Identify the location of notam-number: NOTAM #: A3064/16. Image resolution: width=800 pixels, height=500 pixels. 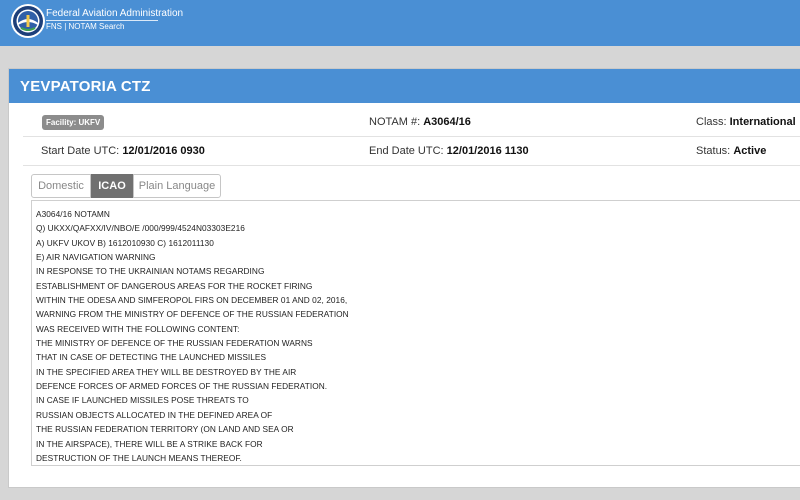
(420, 122).